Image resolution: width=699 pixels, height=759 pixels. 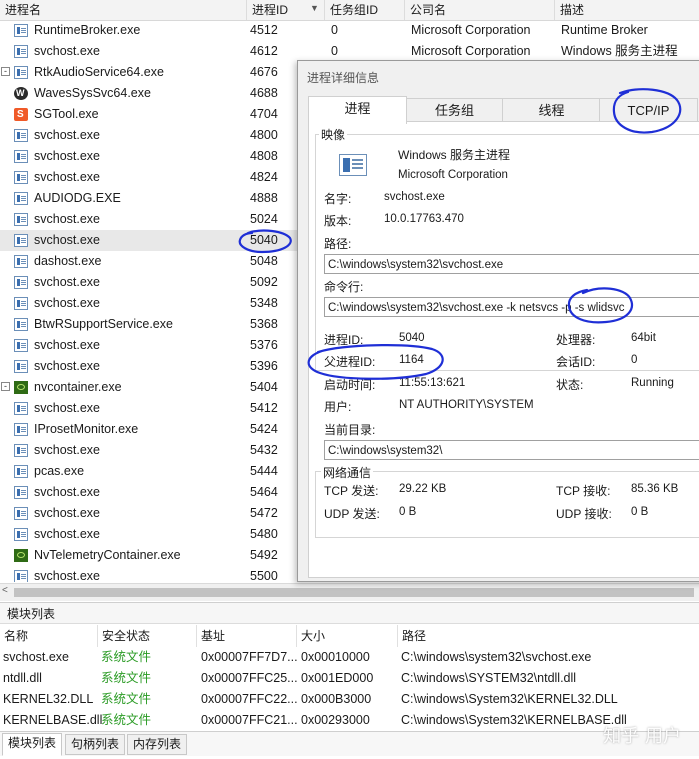 What do you see at coordinates (408, 512) in the screenshot?
I see `udp-send-value: 0 B` at bounding box center [408, 512].